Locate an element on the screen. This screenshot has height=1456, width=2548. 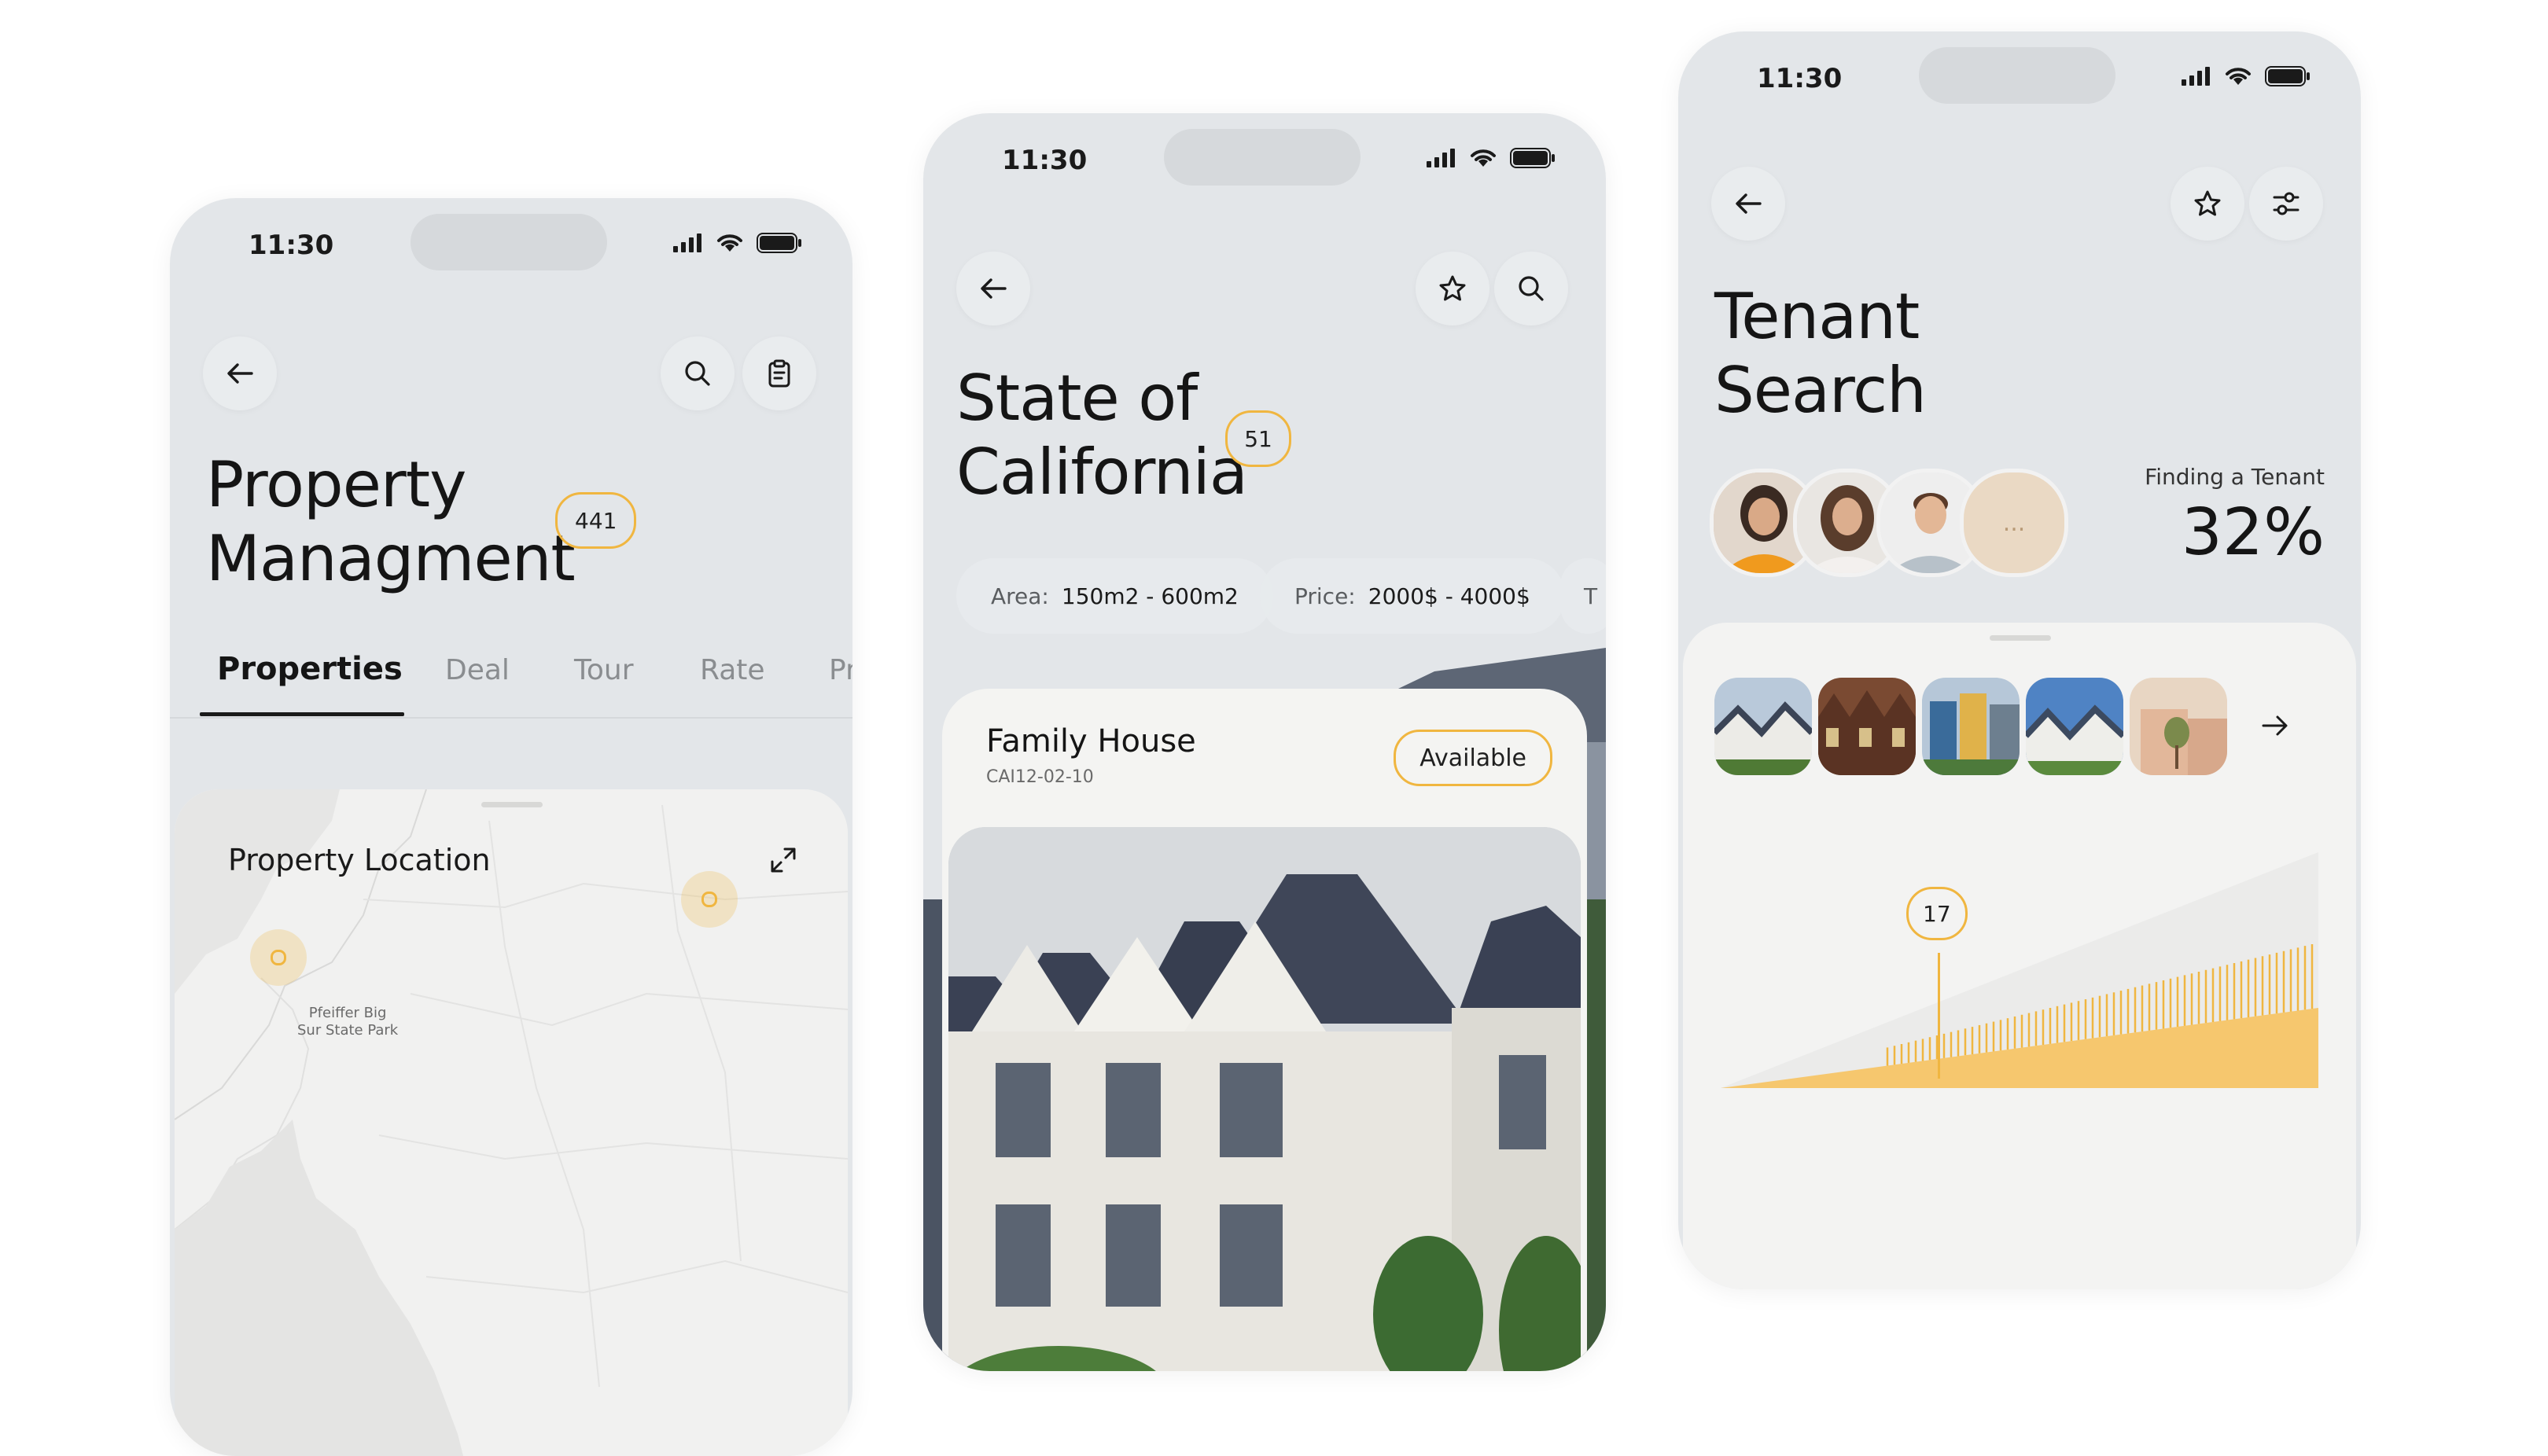
tab-rate: Rate is located at coordinates (732, 670).